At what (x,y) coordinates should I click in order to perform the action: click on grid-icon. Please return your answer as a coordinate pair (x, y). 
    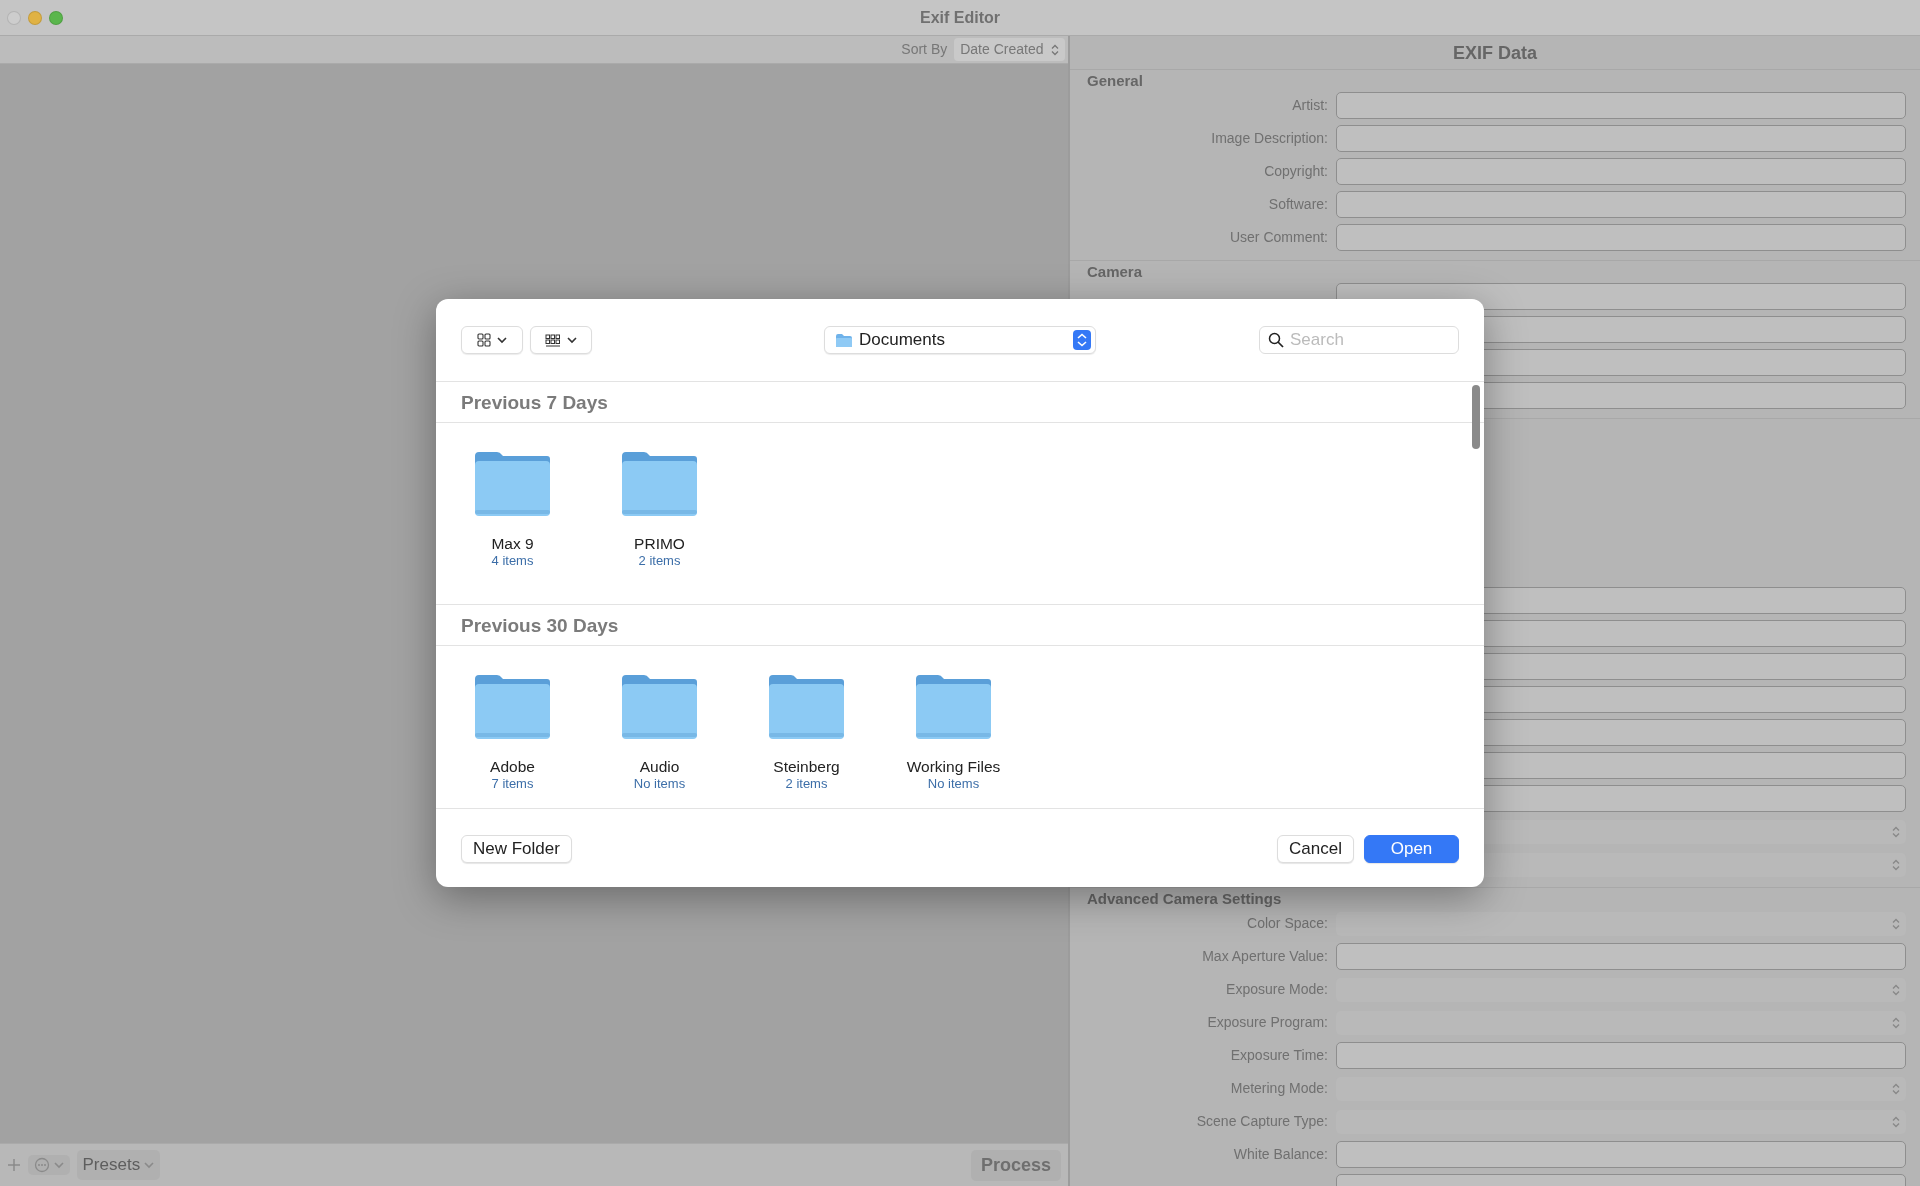
    Looking at the image, I should click on (484, 340).